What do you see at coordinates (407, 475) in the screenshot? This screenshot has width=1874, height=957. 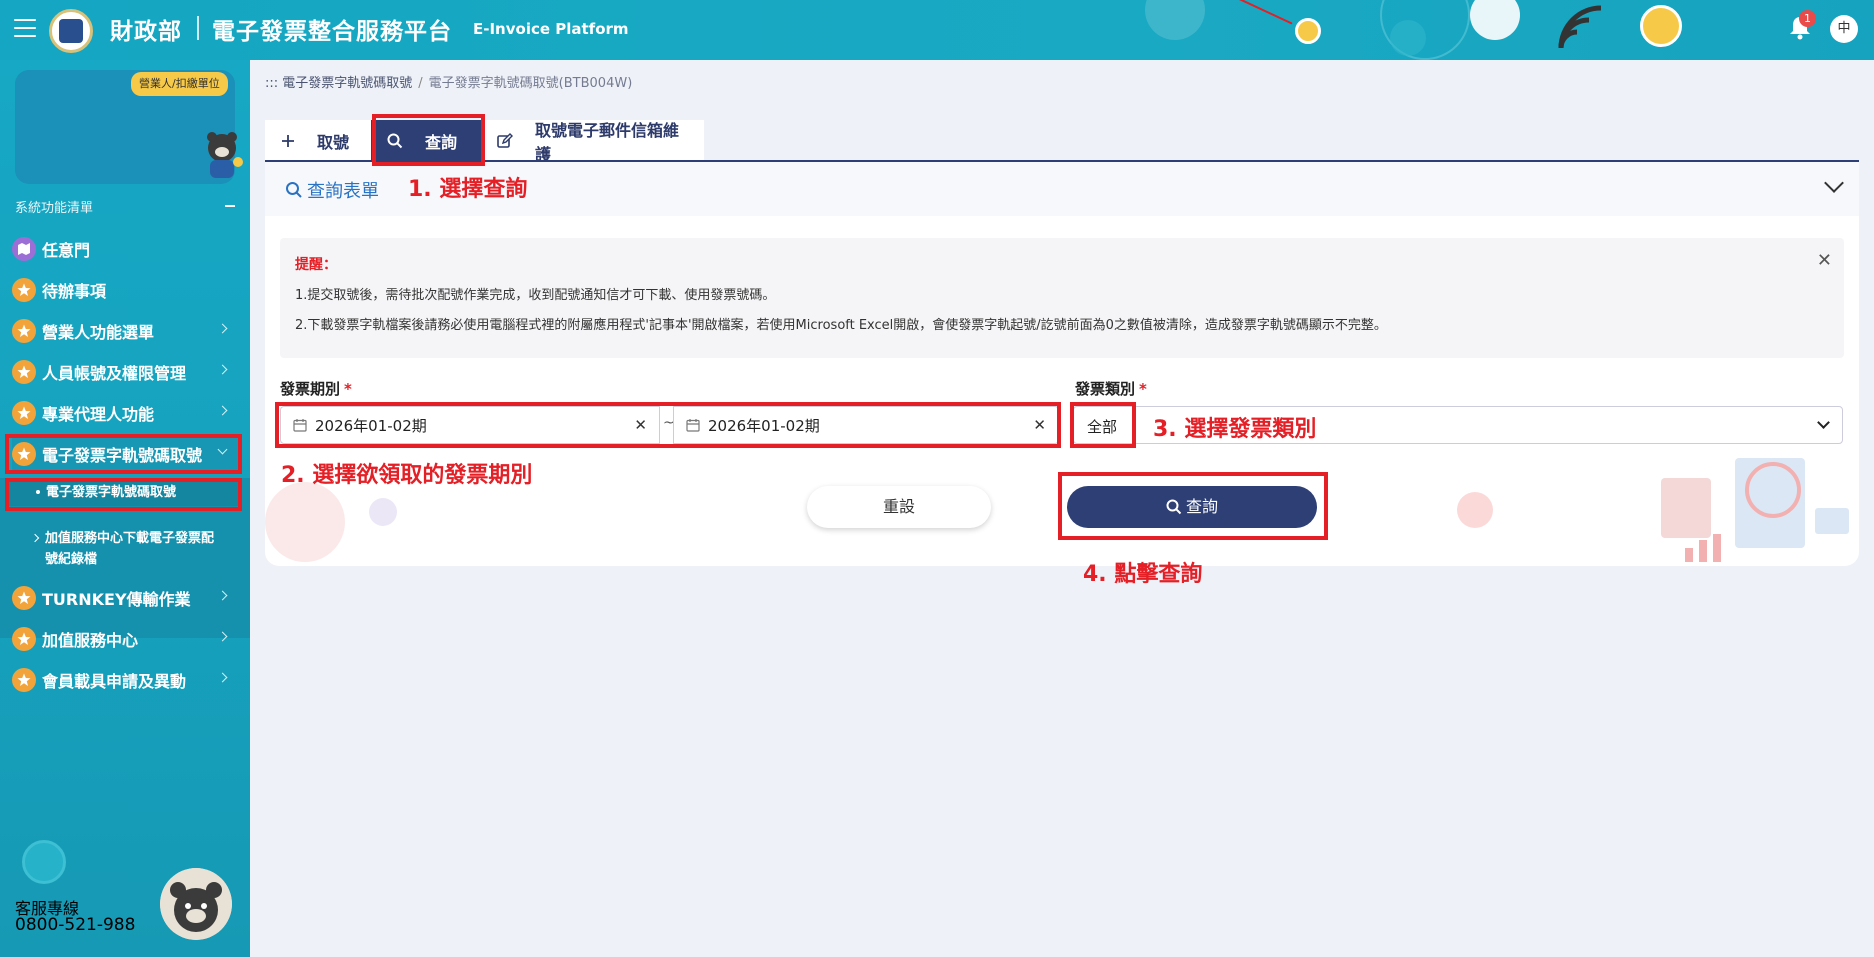 I see `annotation-step-2: 2. 選擇欲領取的發票期別` at bounding box center [407, 475].